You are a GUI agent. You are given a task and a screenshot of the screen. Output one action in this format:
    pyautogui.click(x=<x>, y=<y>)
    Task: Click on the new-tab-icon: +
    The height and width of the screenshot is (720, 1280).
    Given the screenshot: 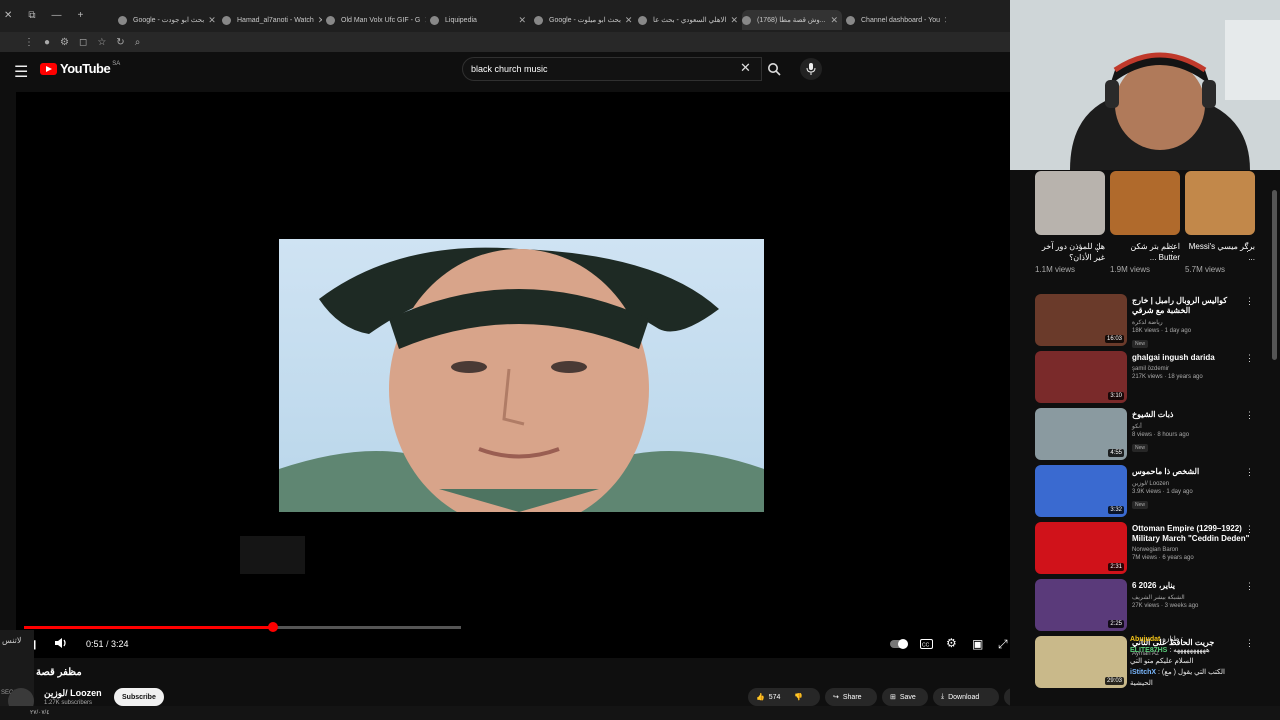 What is the action you would take?
    pyautogui.click(x=81, y=15)
    